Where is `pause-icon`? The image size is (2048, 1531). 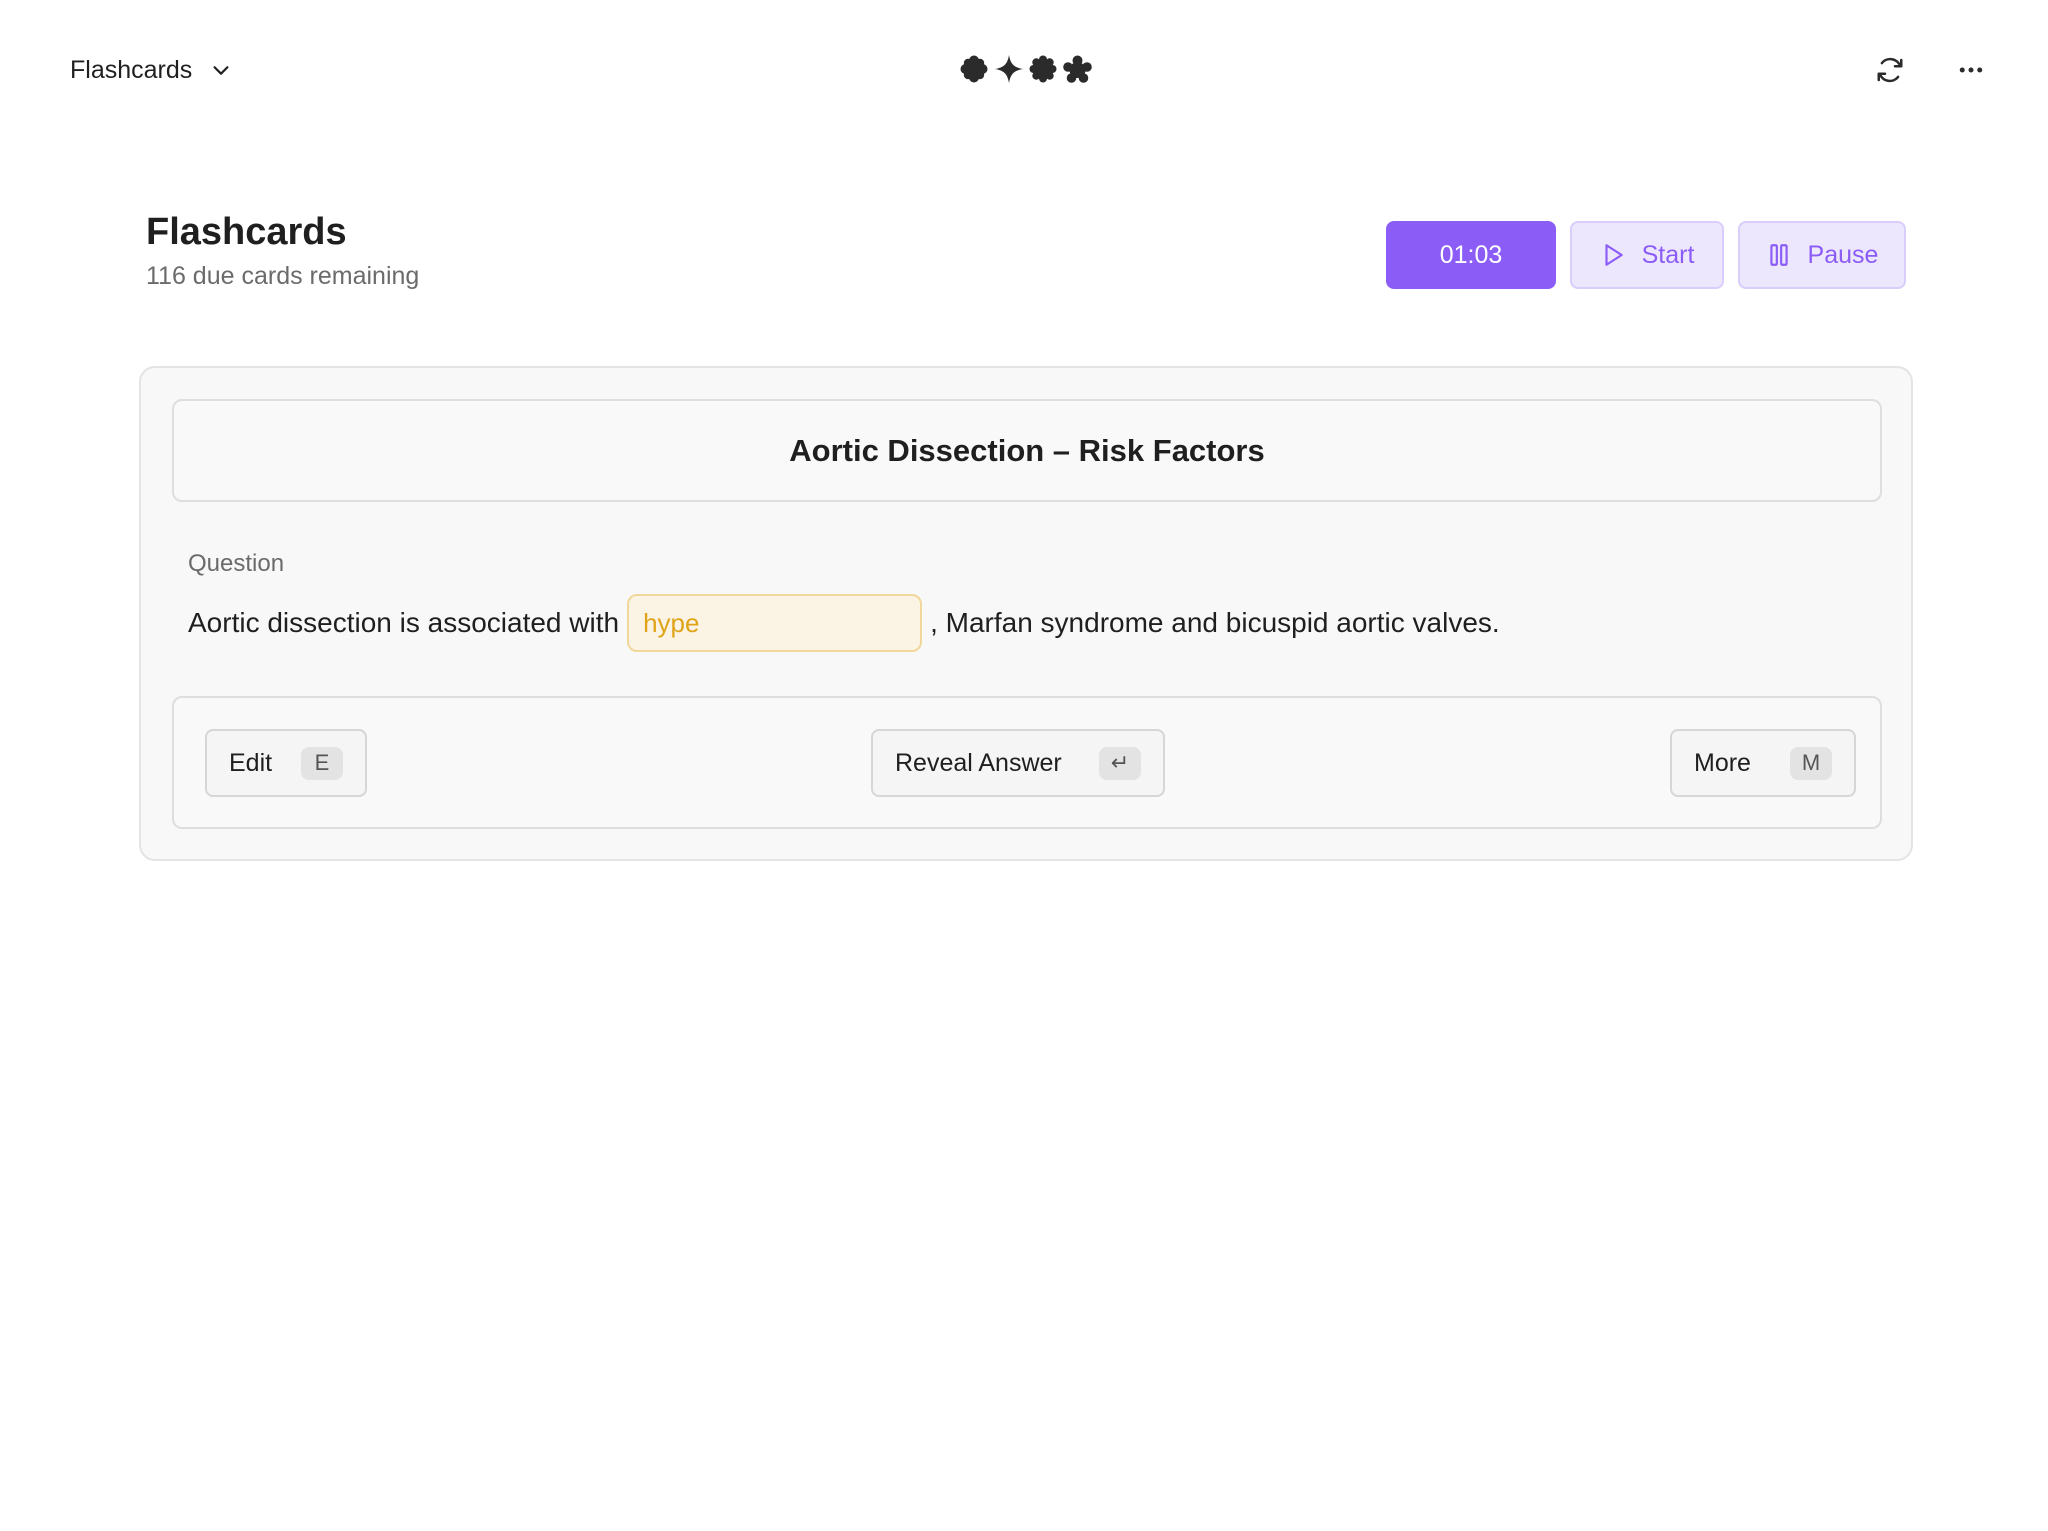
pause-icon is located at coordinates (1778, 255).